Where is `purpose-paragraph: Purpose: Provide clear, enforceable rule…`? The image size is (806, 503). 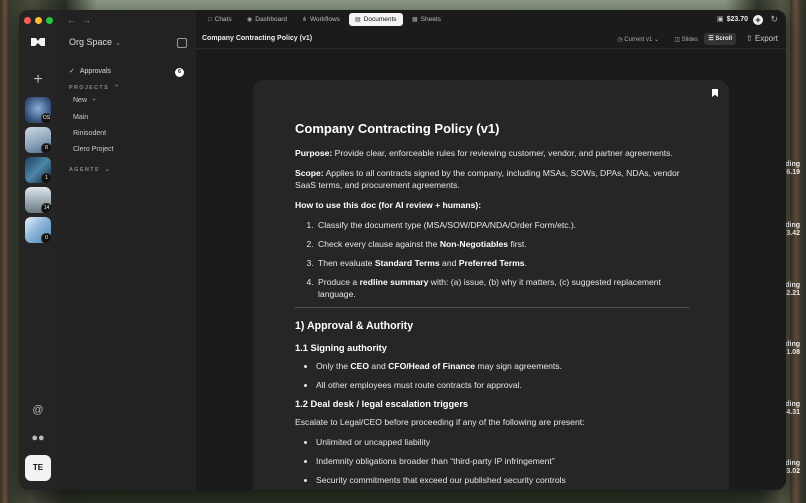 purpose-paragraph: Purpose: Provide clear, enforceable rule… is located at coordinates (484, 153).